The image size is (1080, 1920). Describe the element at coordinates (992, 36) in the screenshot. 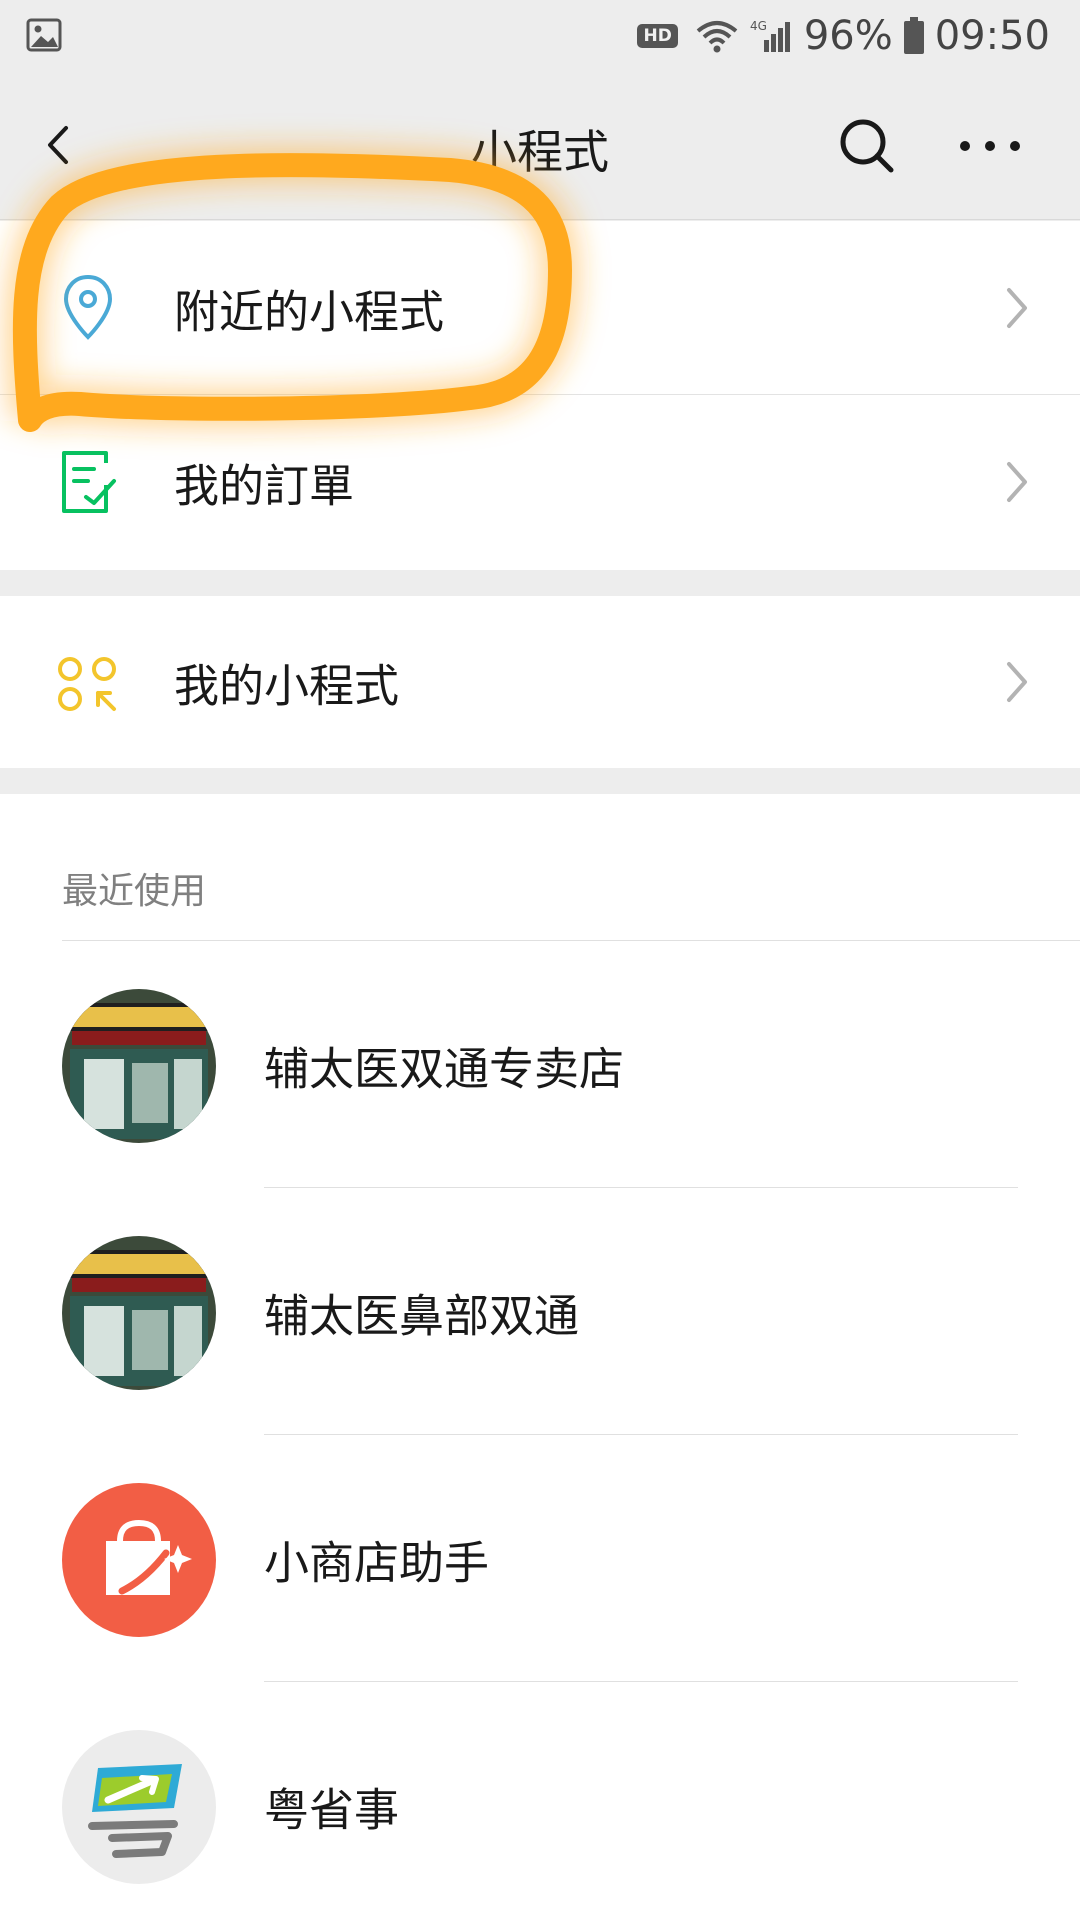

I see `clock: 09:50` at that location.